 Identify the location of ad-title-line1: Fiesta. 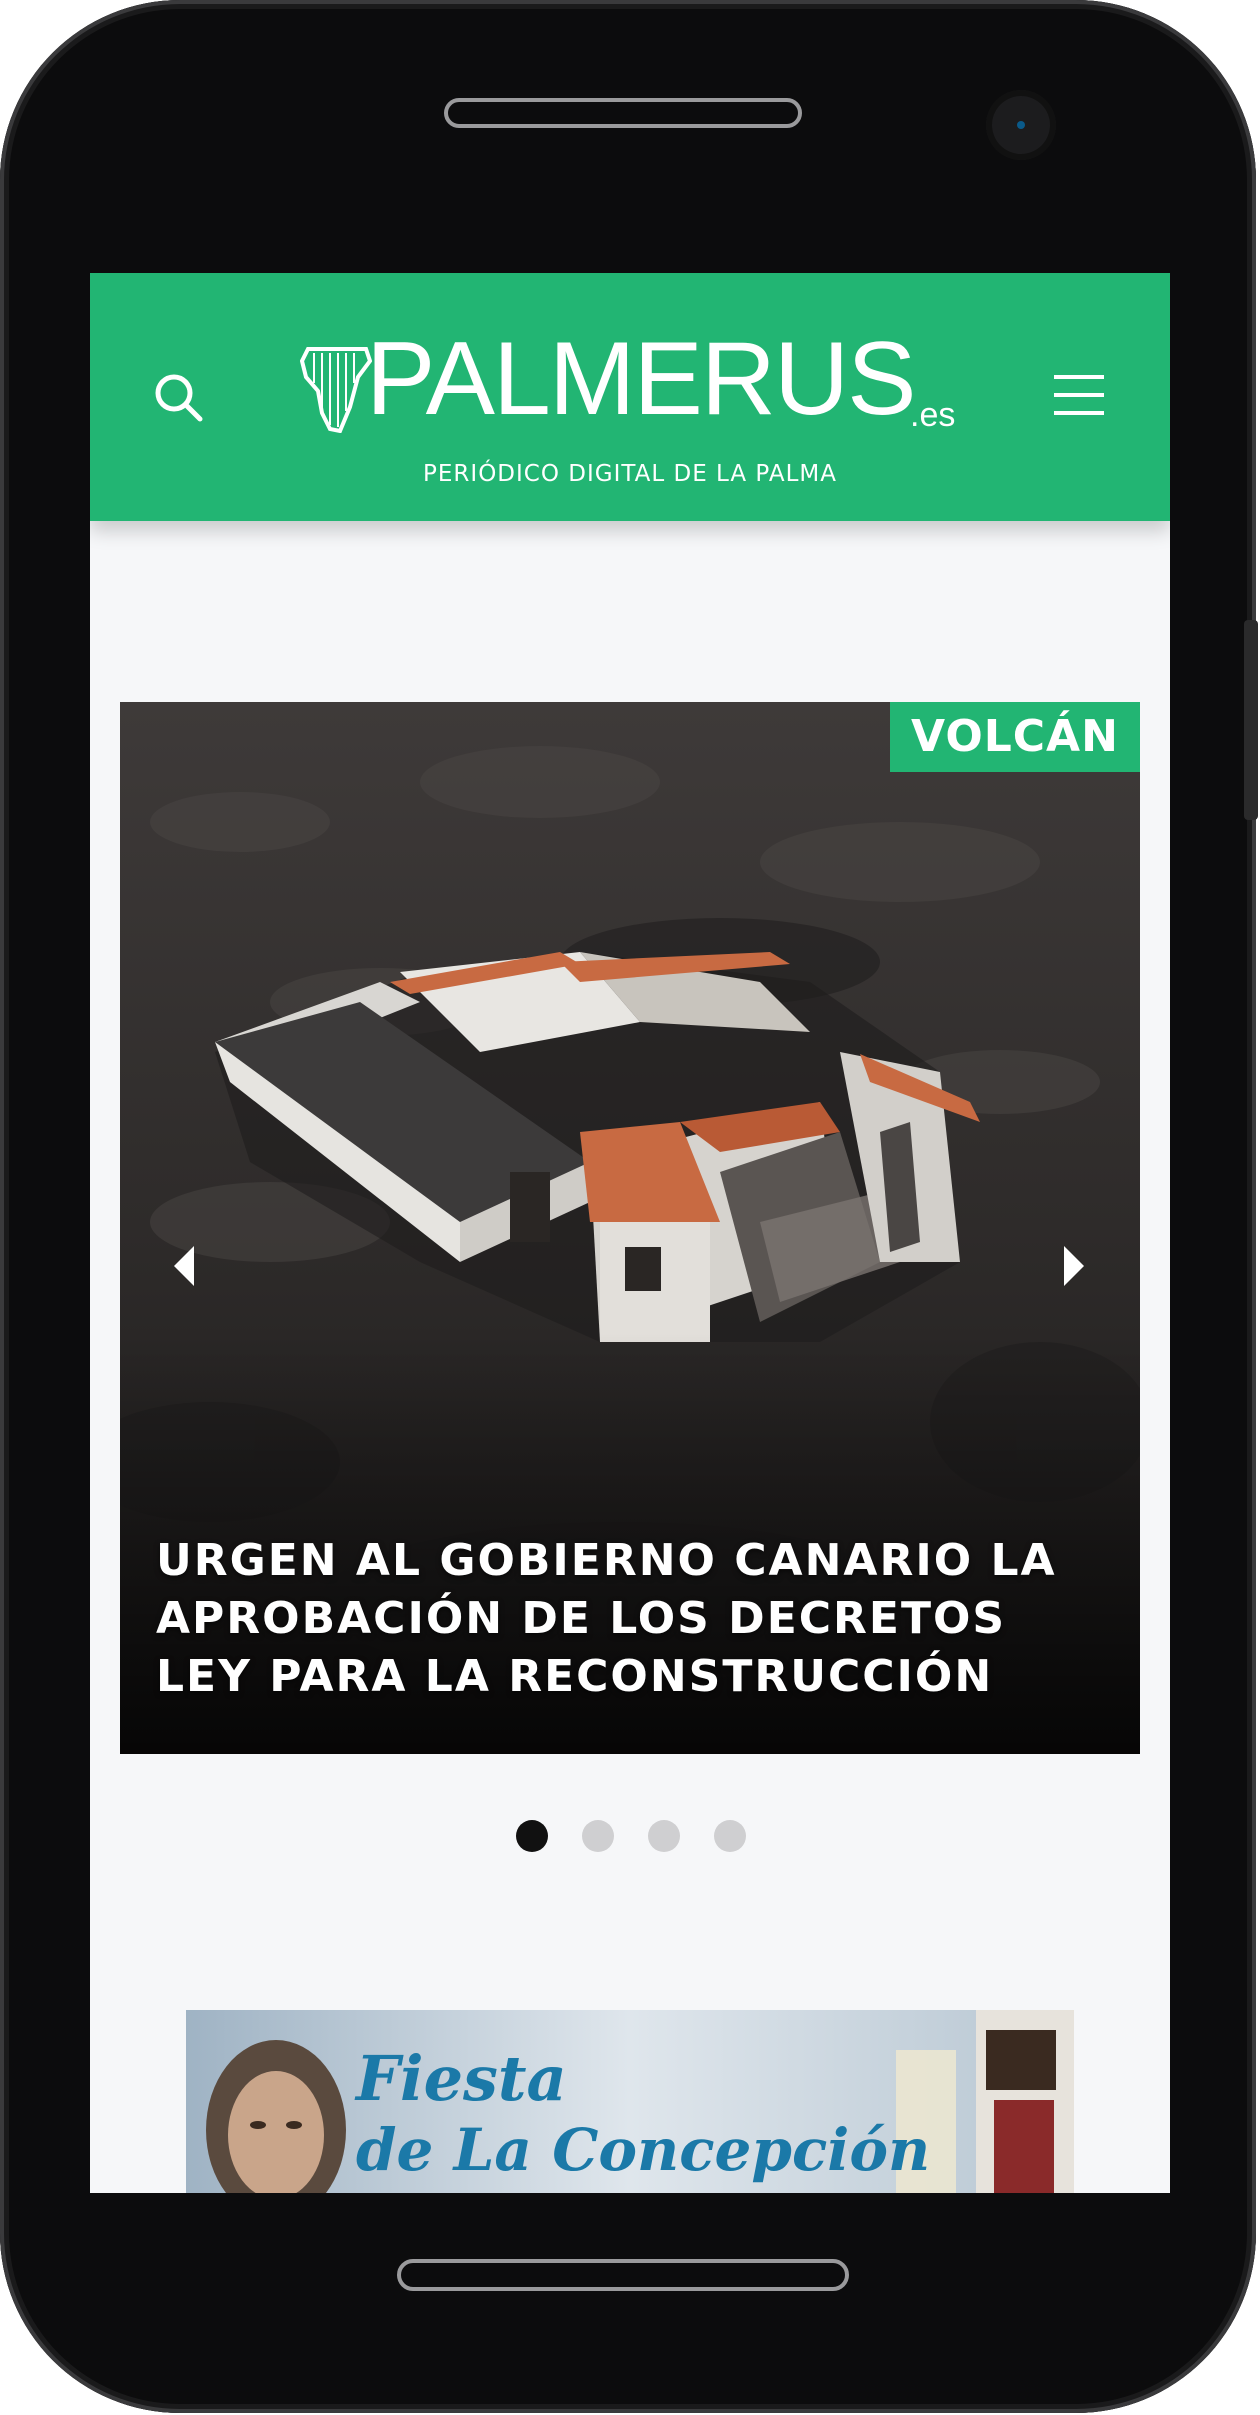
(460, 2078).